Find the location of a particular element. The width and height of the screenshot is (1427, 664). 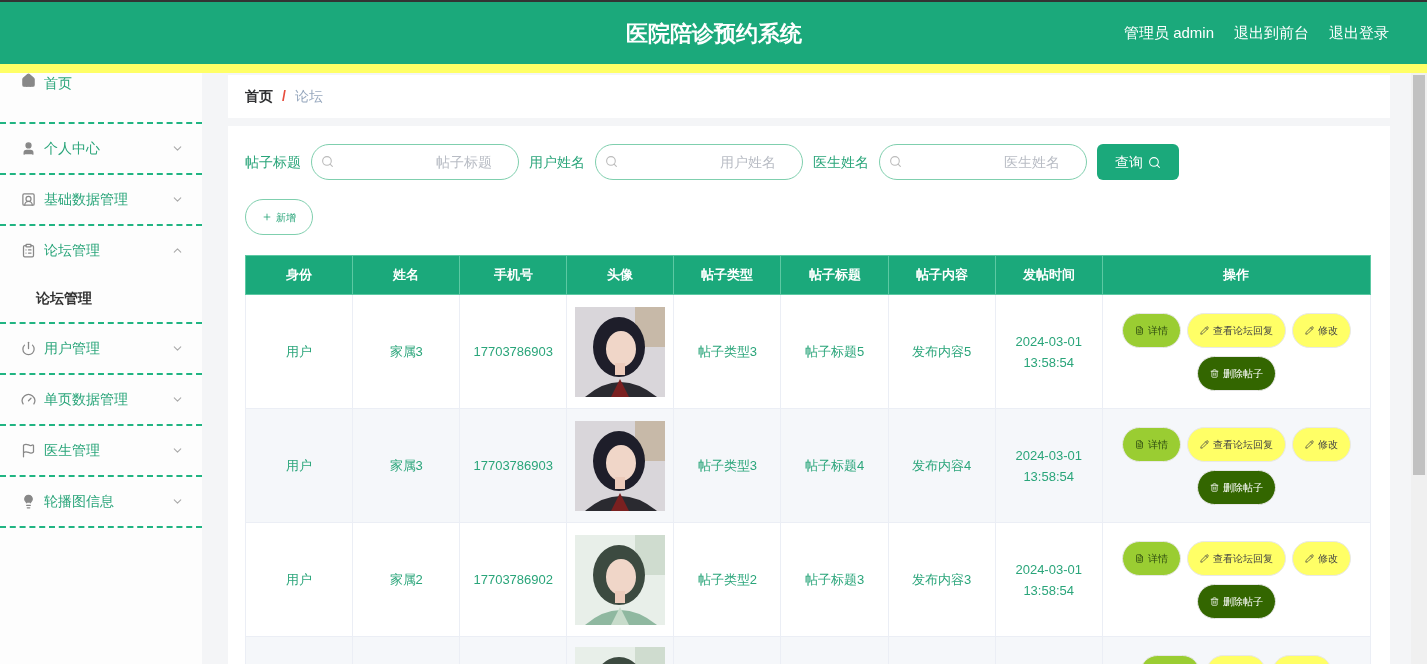

header-link: 退出到前台 is located at coordinates (1271, 33).